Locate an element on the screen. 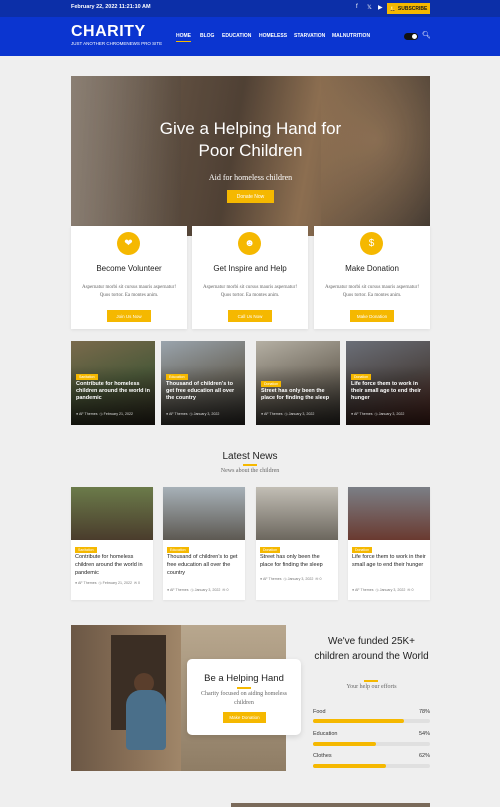  progress-bar-education is located at coordinates (371, 744).